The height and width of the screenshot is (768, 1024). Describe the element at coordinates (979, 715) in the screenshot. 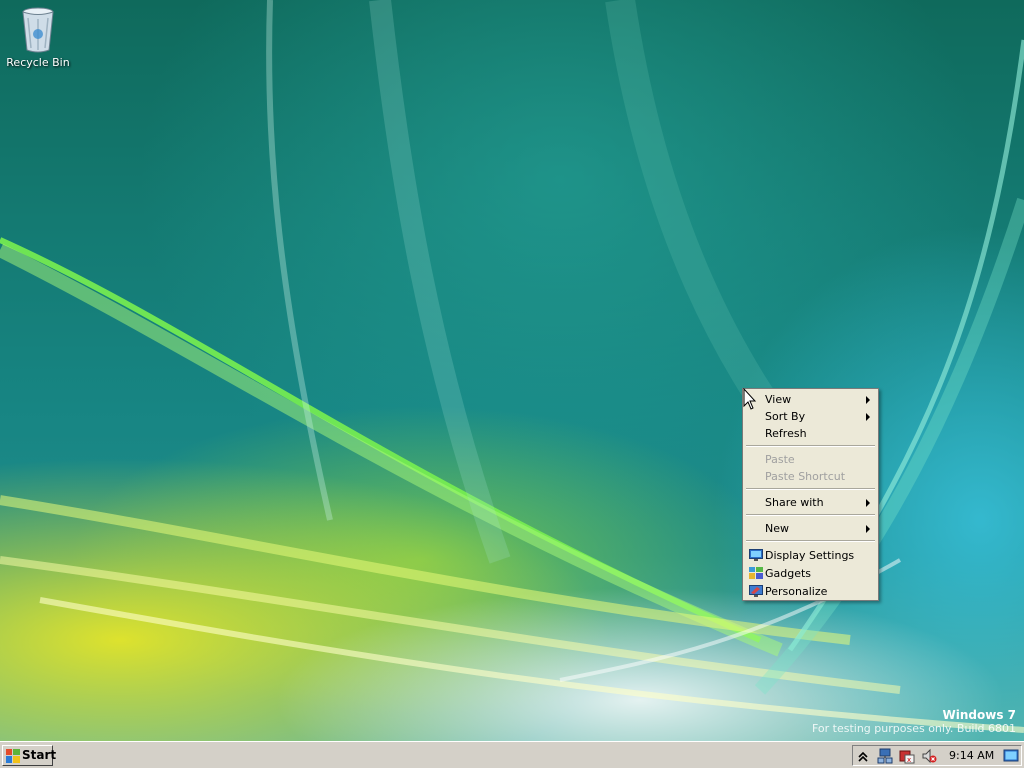

I see `watermark-brand: Windows 7` at that location.